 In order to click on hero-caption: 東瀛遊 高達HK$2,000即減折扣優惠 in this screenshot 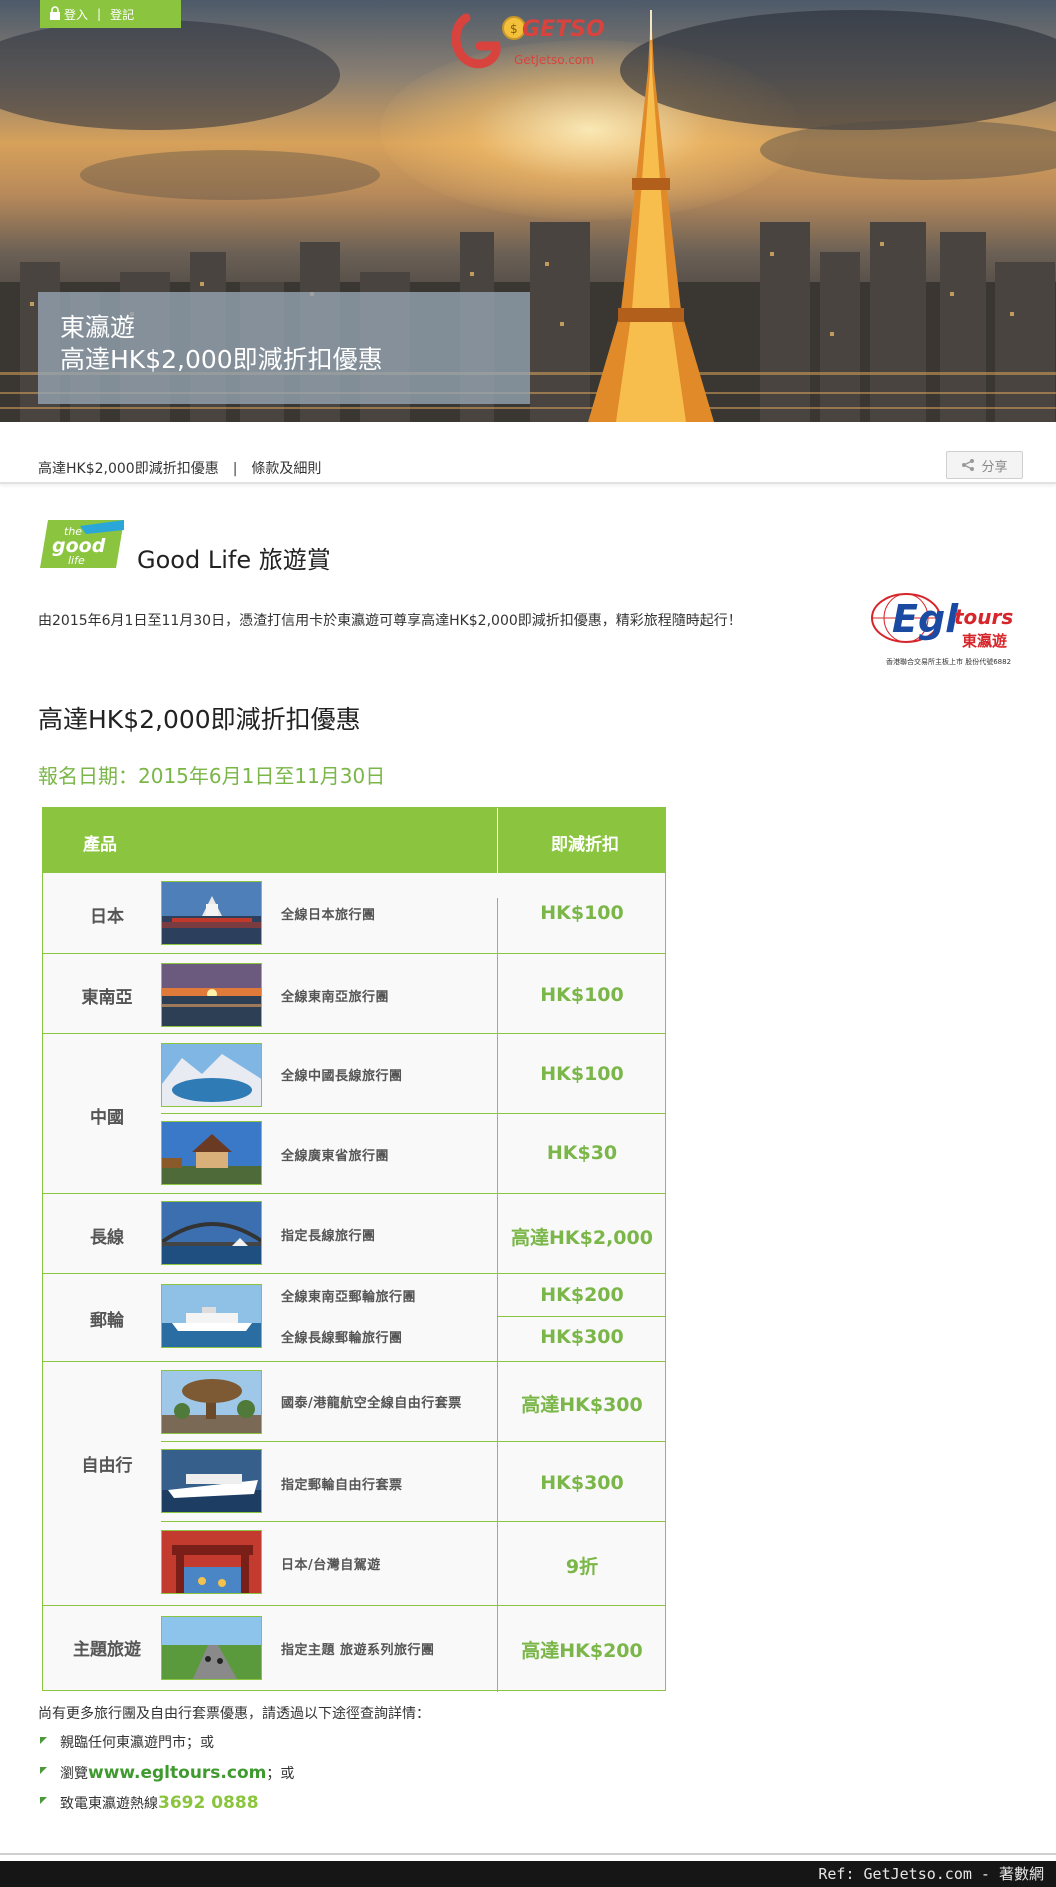, I will do `click(284, 348)`.